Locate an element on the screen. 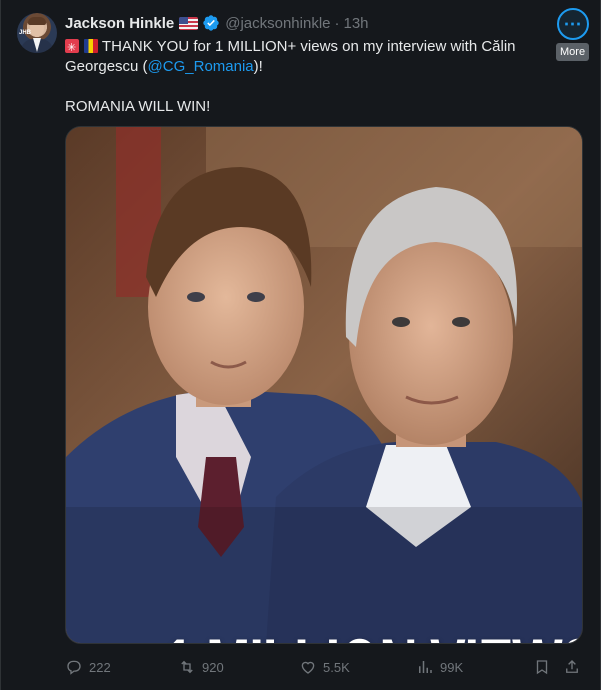  more-options-button: ⋯ is located at coordinates (573, 24).